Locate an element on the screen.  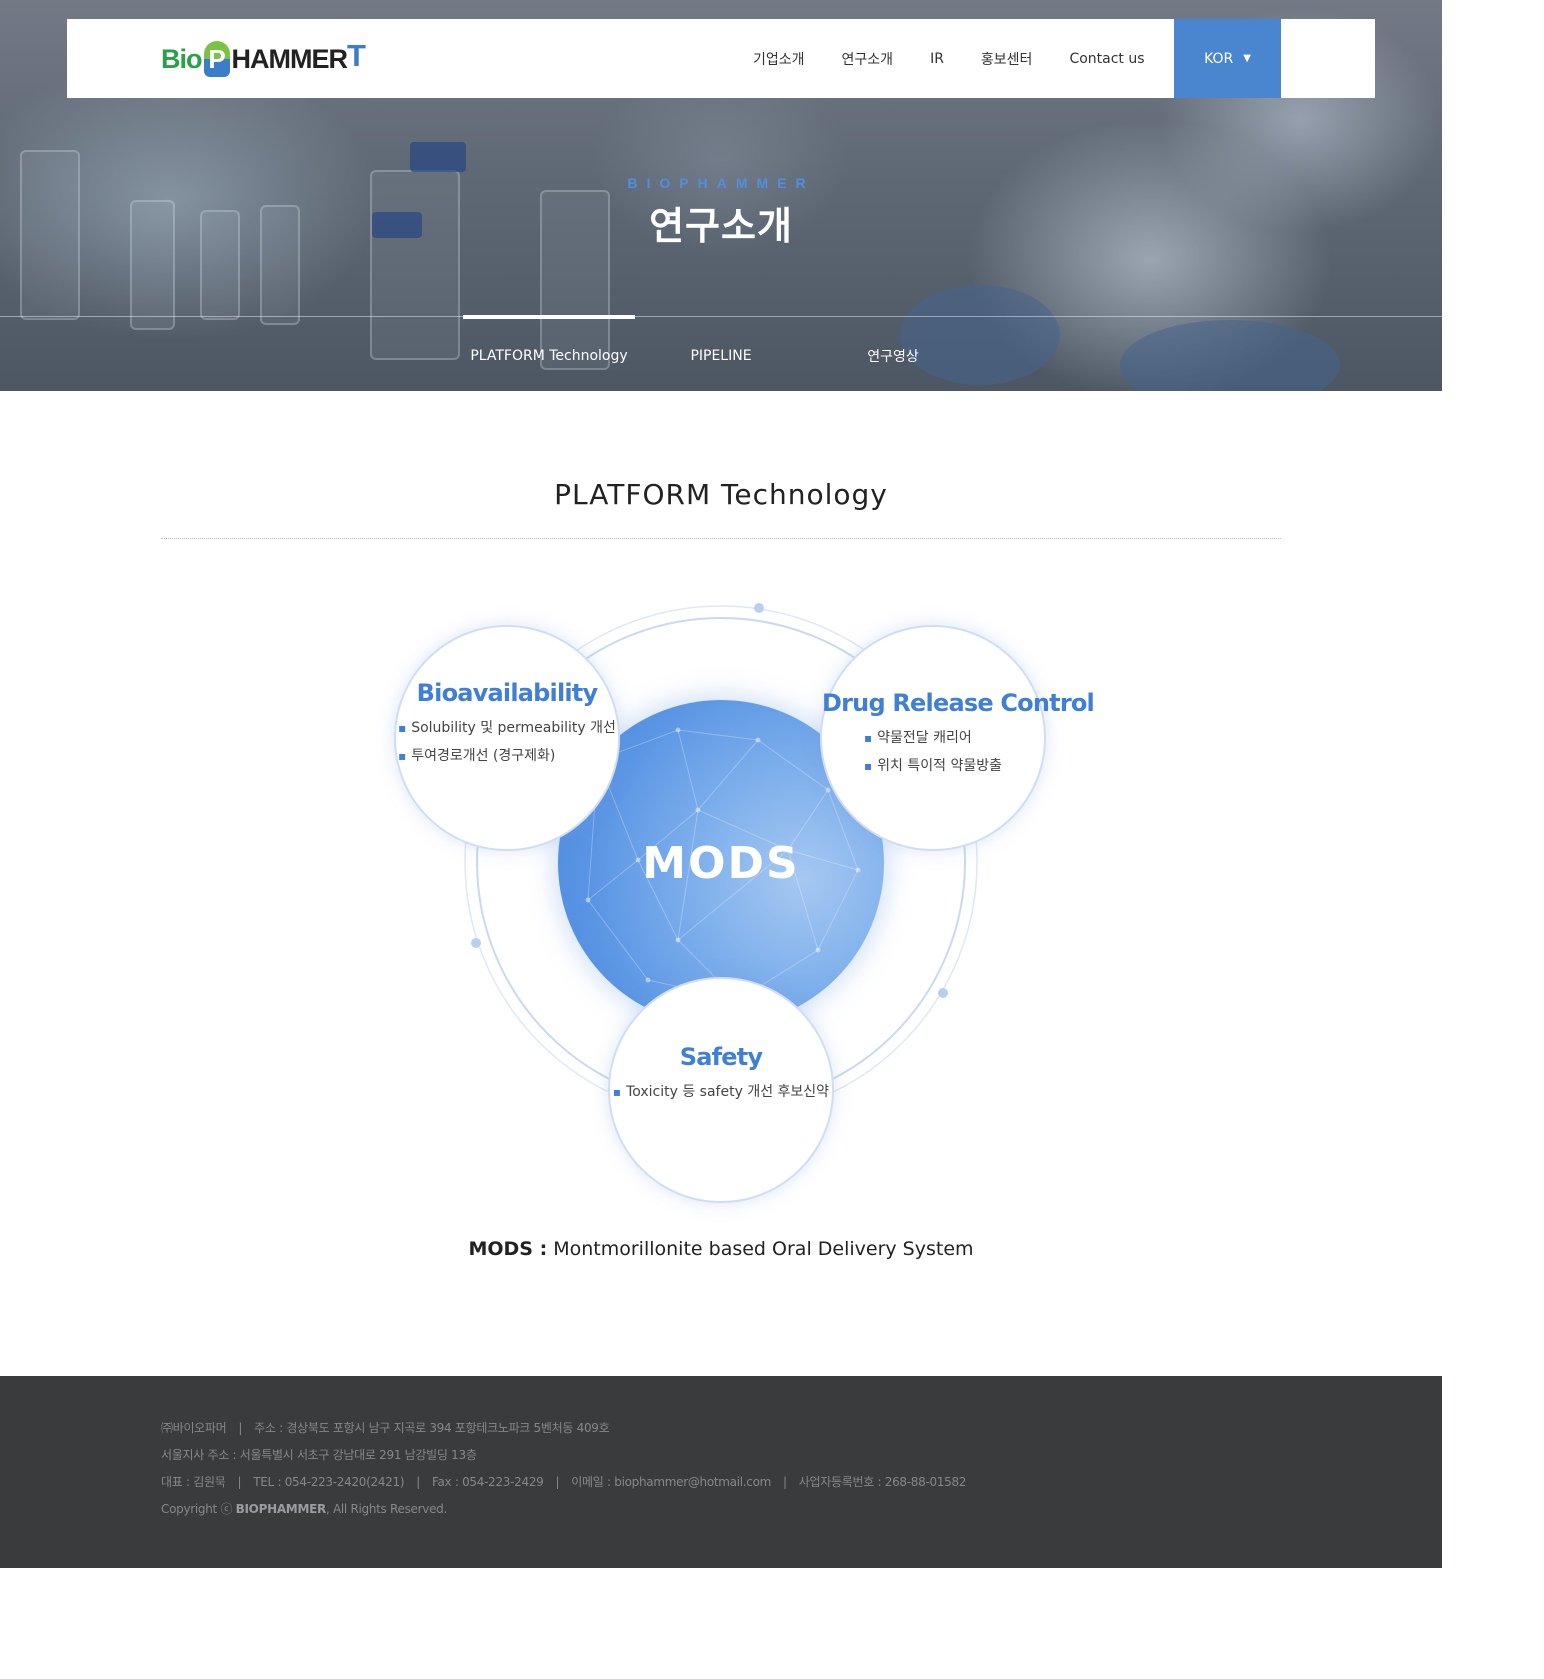
footer-copyright-prefix: Copyright ⓒ is located at coordinates (198, 1509).